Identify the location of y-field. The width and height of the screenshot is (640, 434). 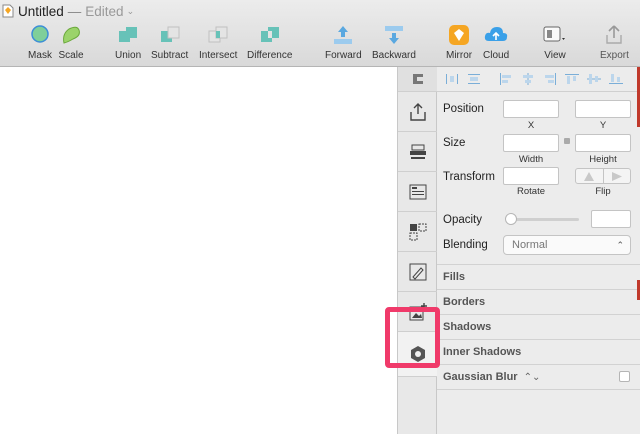
(603, 109).